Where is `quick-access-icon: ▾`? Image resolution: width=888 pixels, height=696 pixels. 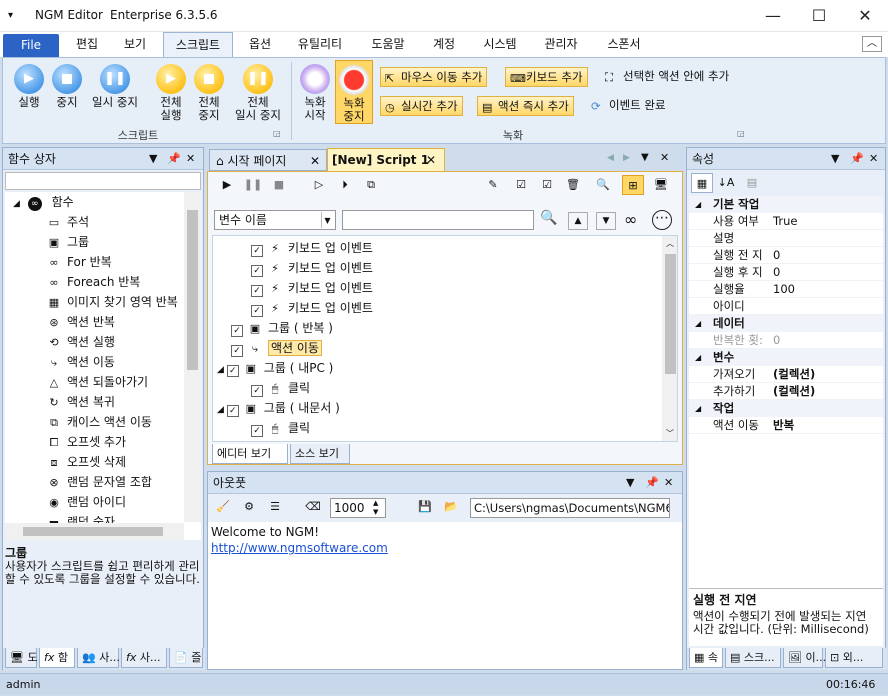
quick-access-icon: ▾ is located at coordinates (10, 15).